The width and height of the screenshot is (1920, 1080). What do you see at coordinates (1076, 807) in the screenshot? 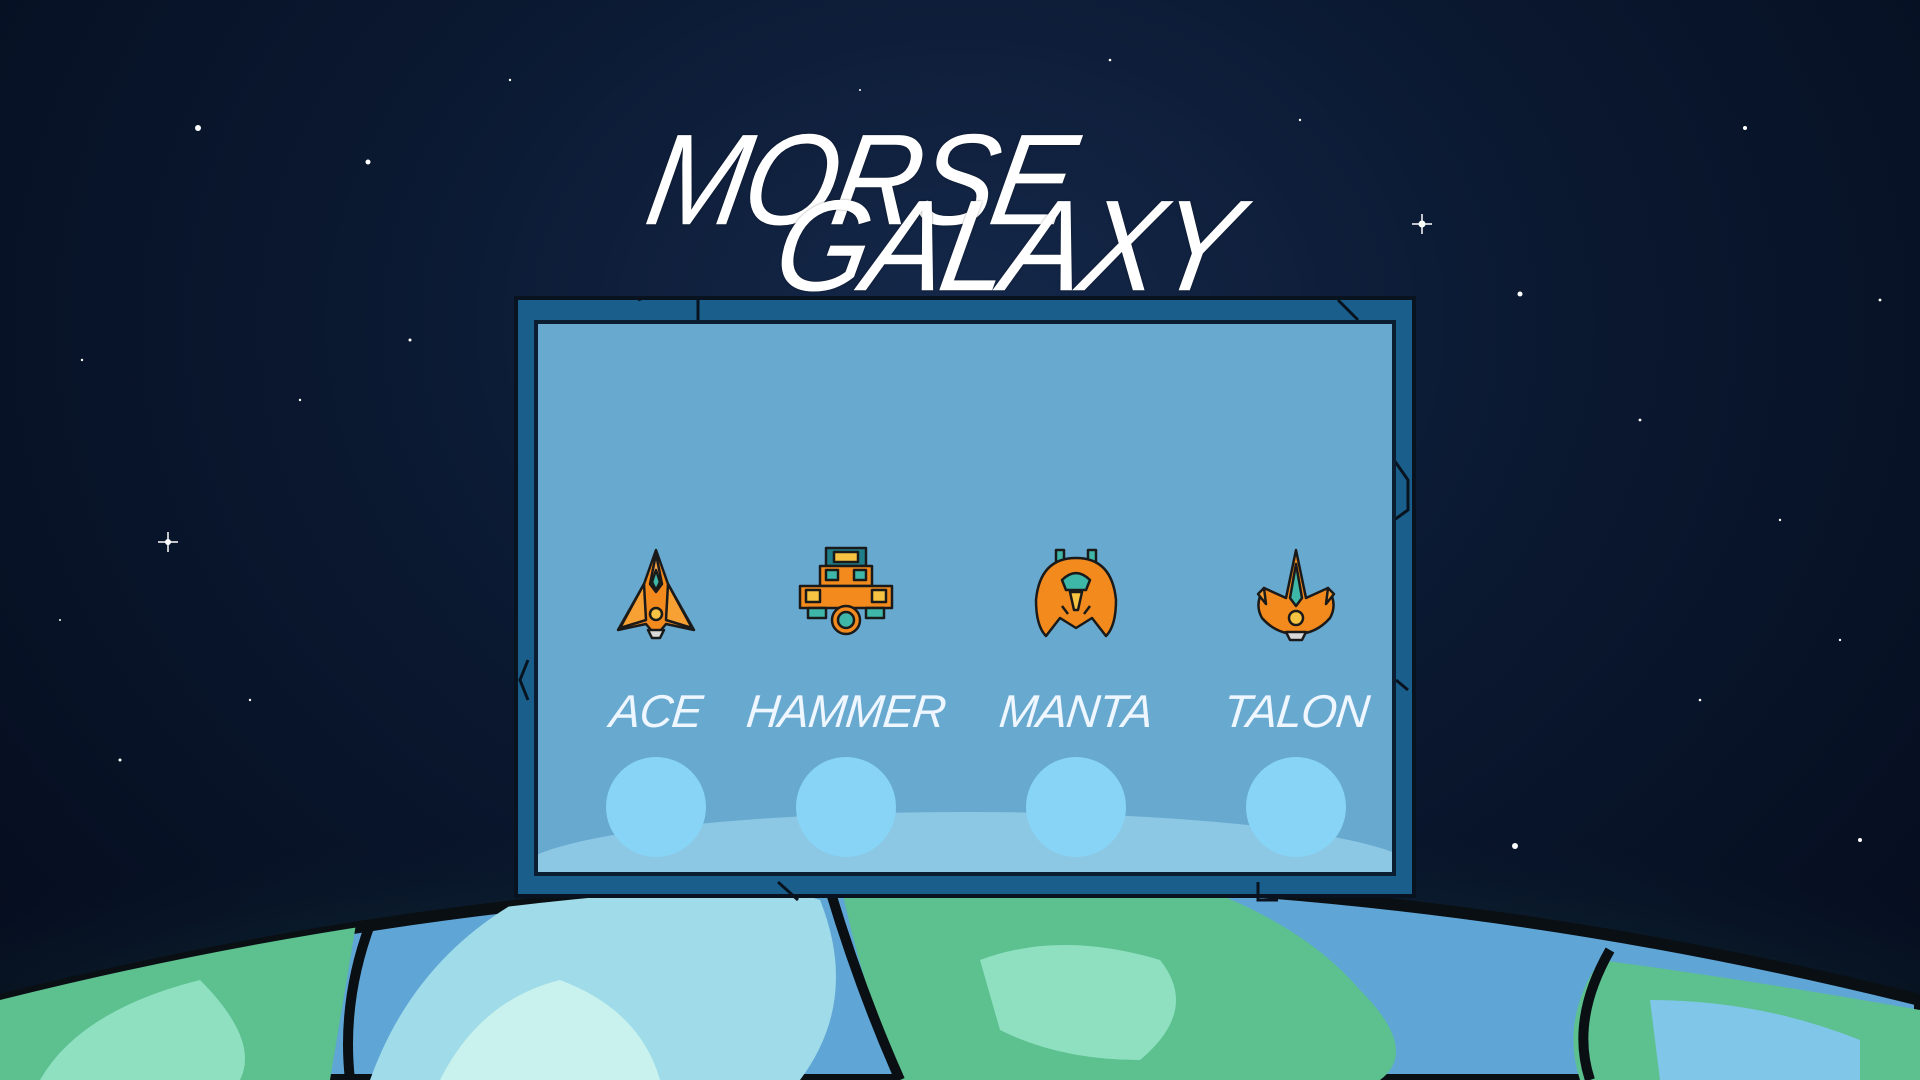
I see `select-manta-button` at bounding box center [1076, 807].